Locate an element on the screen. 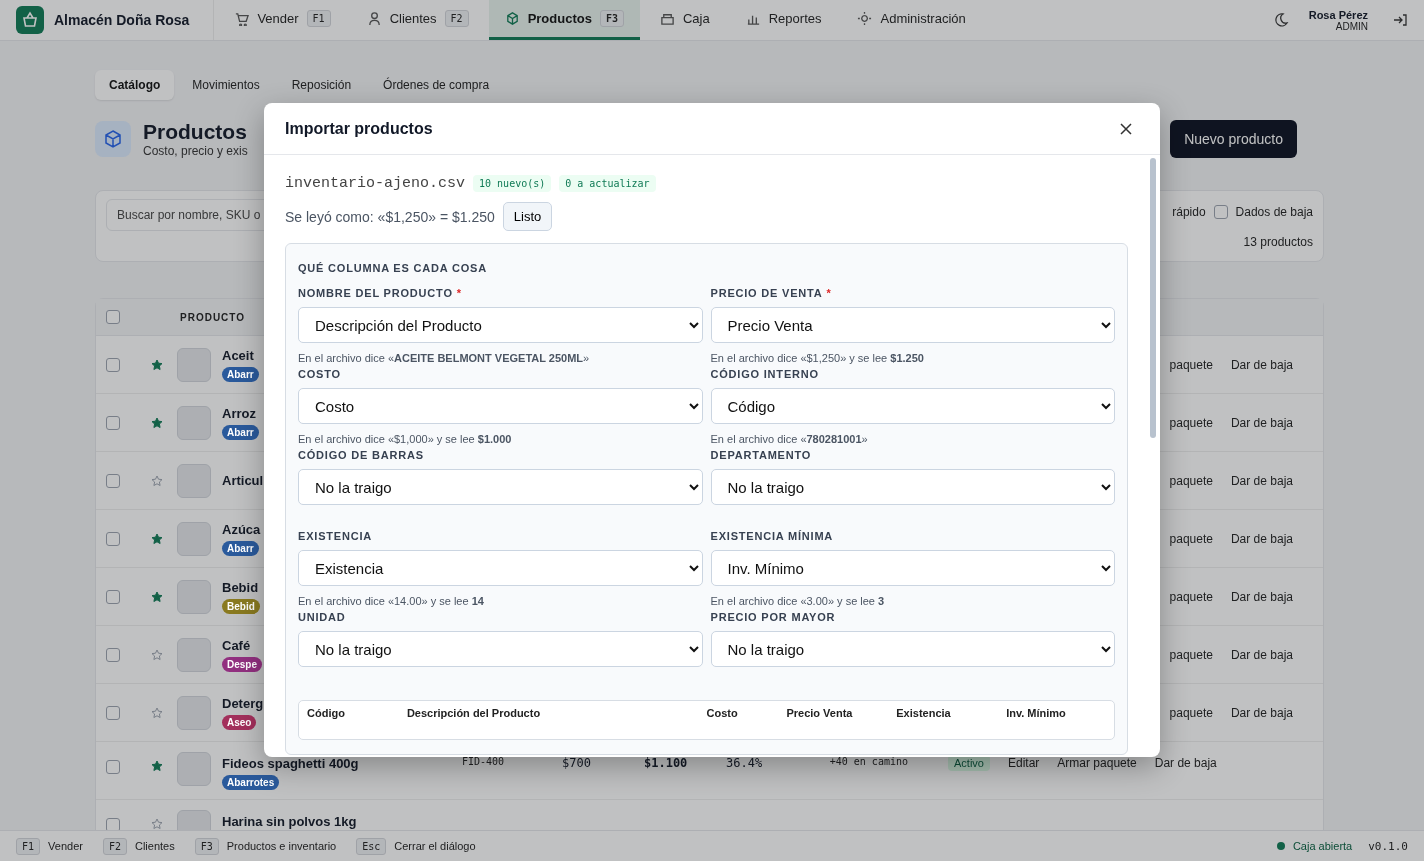 The height and width of the screenshot is (861, 1424). section-title: QUÉ COLUMNA ES CADA COSA is located at coordinates (392, 268).